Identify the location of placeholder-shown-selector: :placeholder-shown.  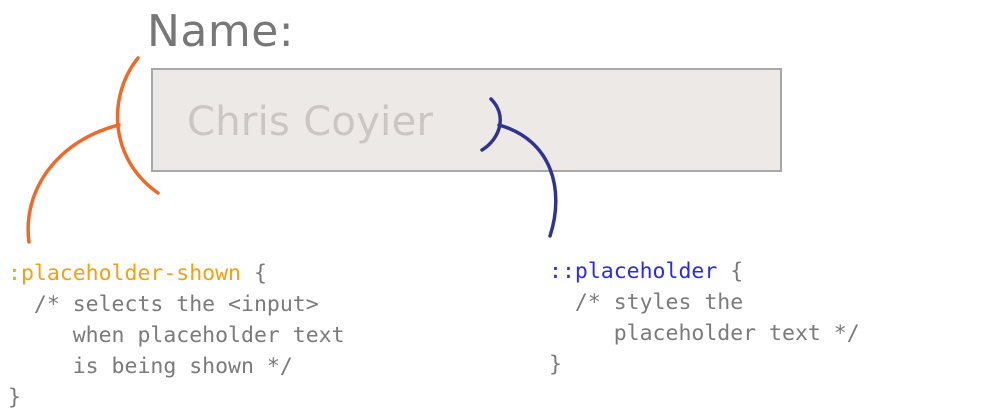
(124, 273).